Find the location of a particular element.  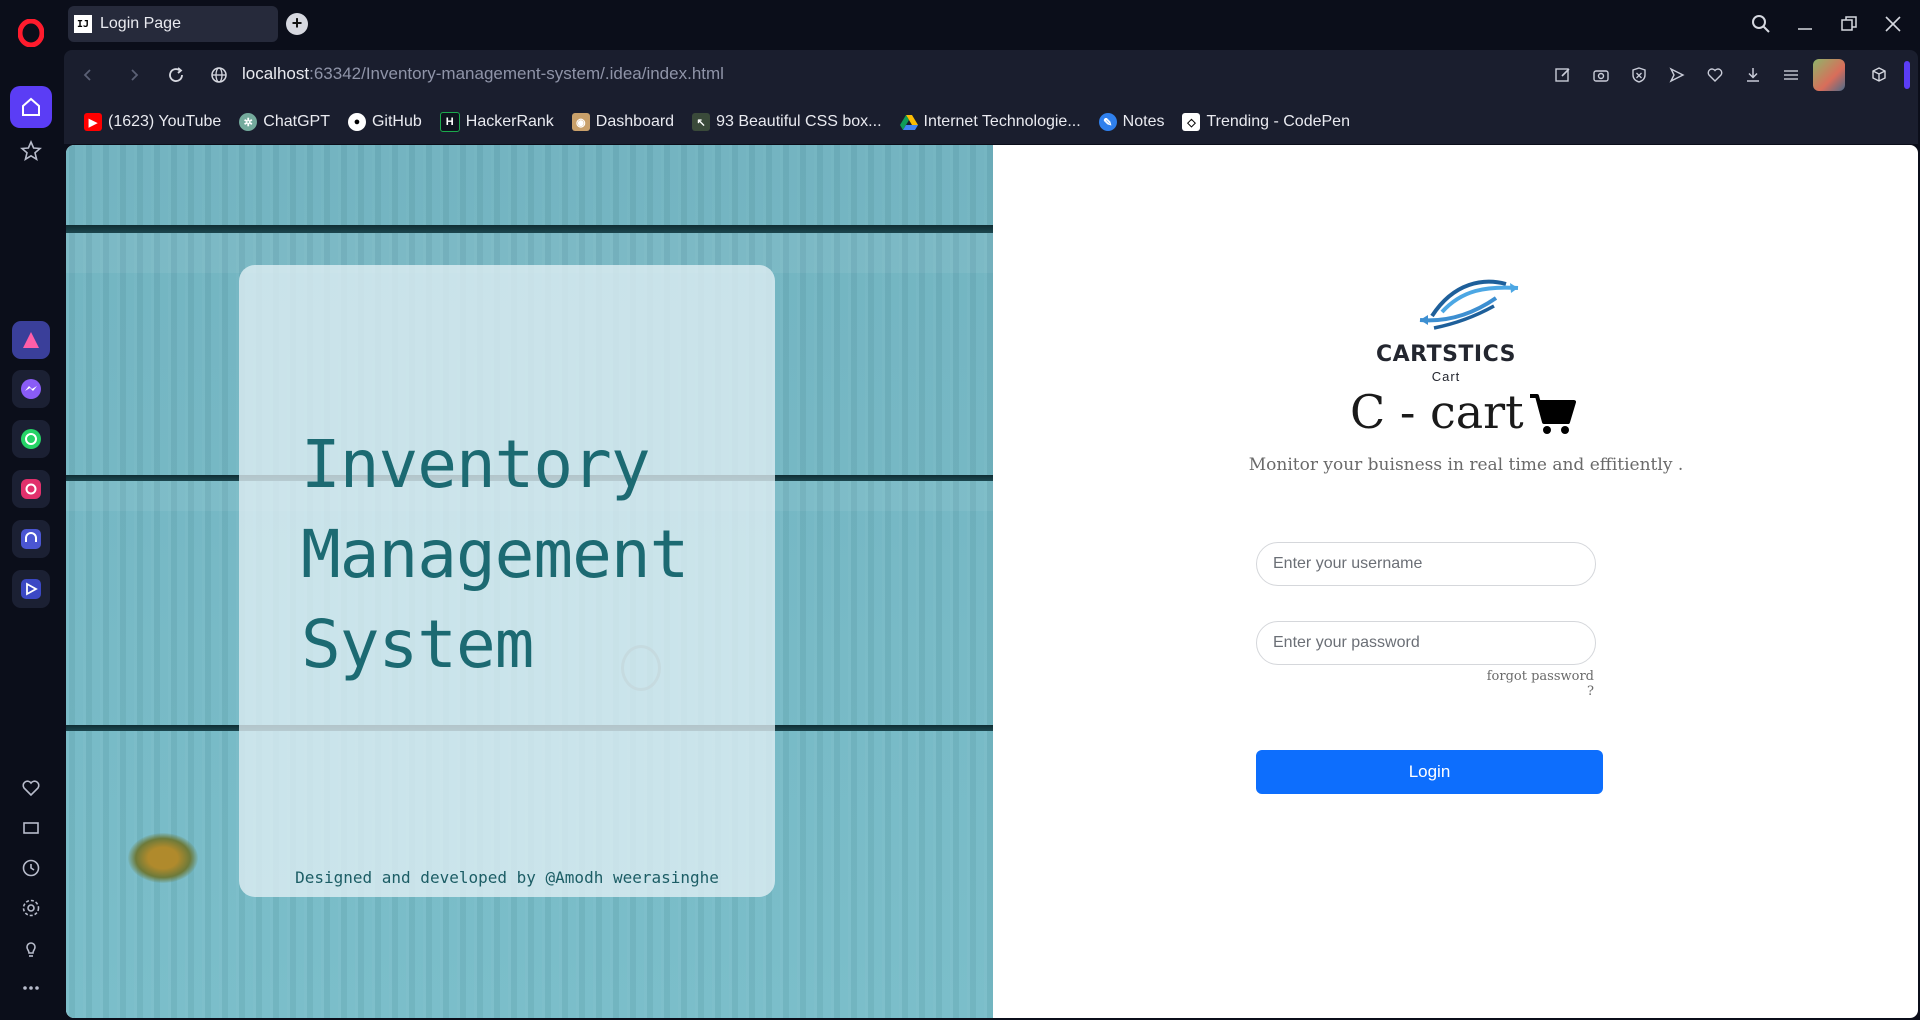

sidebar-toggle-indicator is located at coordinates (1907, 75).